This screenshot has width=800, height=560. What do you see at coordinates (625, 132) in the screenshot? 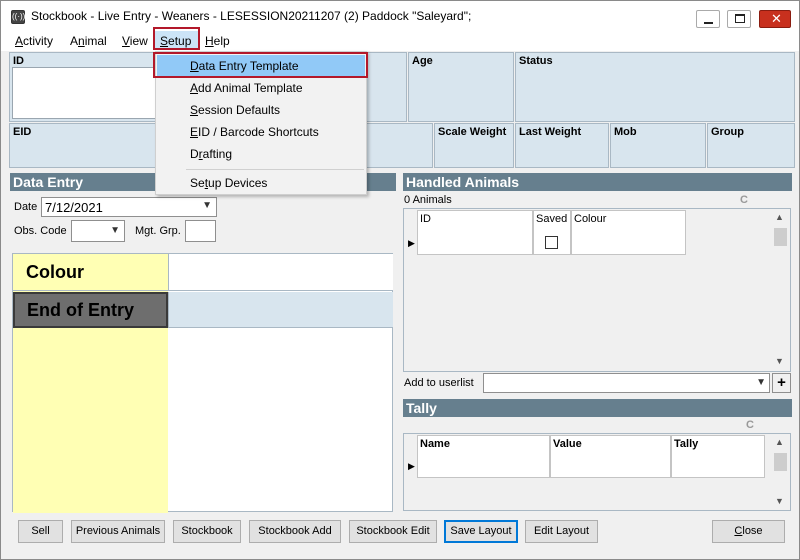
I see `mob-label: Mob` at bounding box center [625, 132].